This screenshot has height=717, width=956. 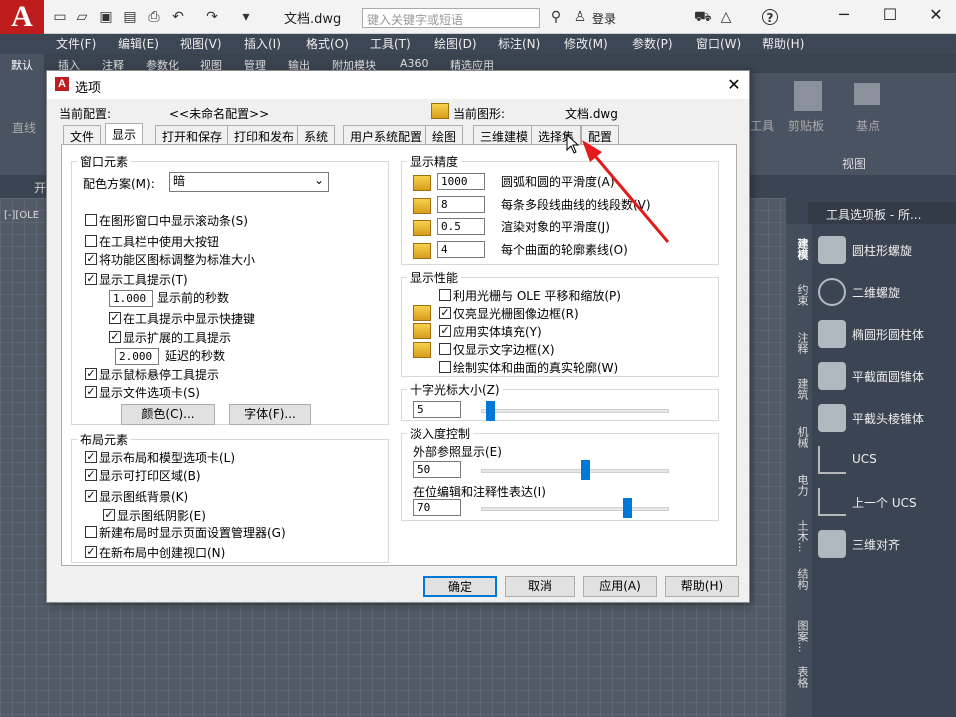 I want to click on checkbox-true-silhouettes, so click(x=445, y=367).